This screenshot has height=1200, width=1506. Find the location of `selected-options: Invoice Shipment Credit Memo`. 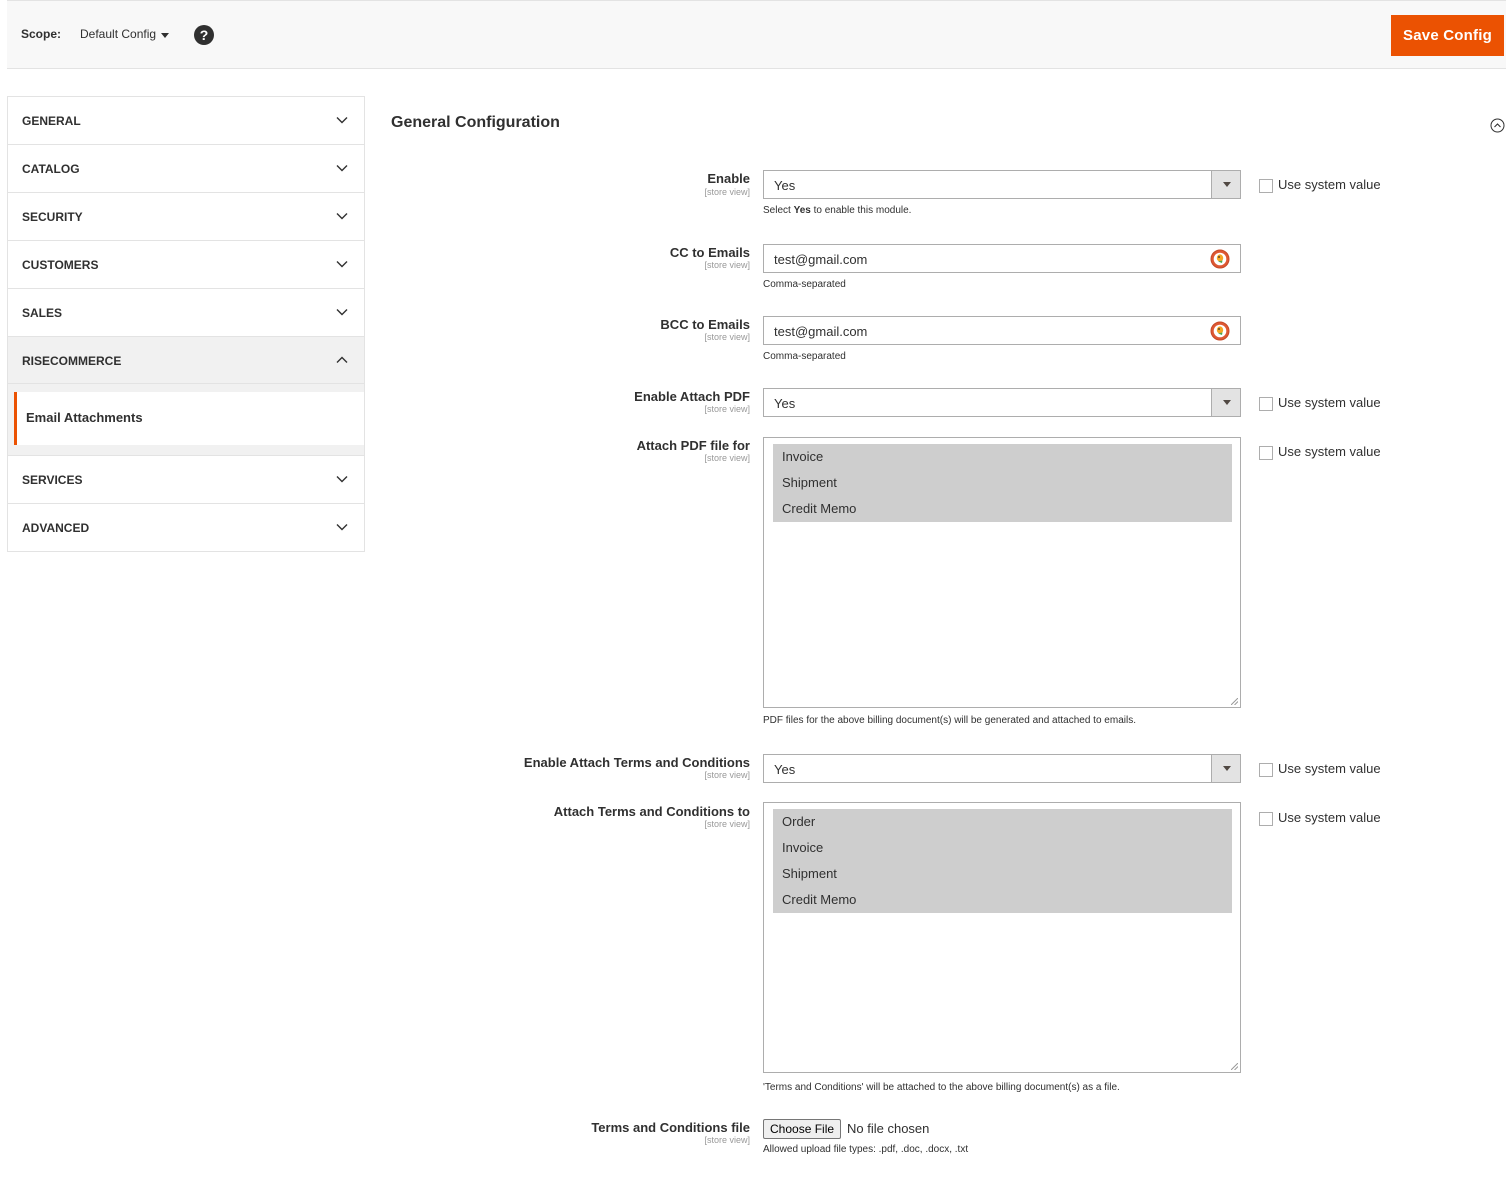

selected-options: Invoice Shipment Credit Memo is located at coordinates (1002, 483).